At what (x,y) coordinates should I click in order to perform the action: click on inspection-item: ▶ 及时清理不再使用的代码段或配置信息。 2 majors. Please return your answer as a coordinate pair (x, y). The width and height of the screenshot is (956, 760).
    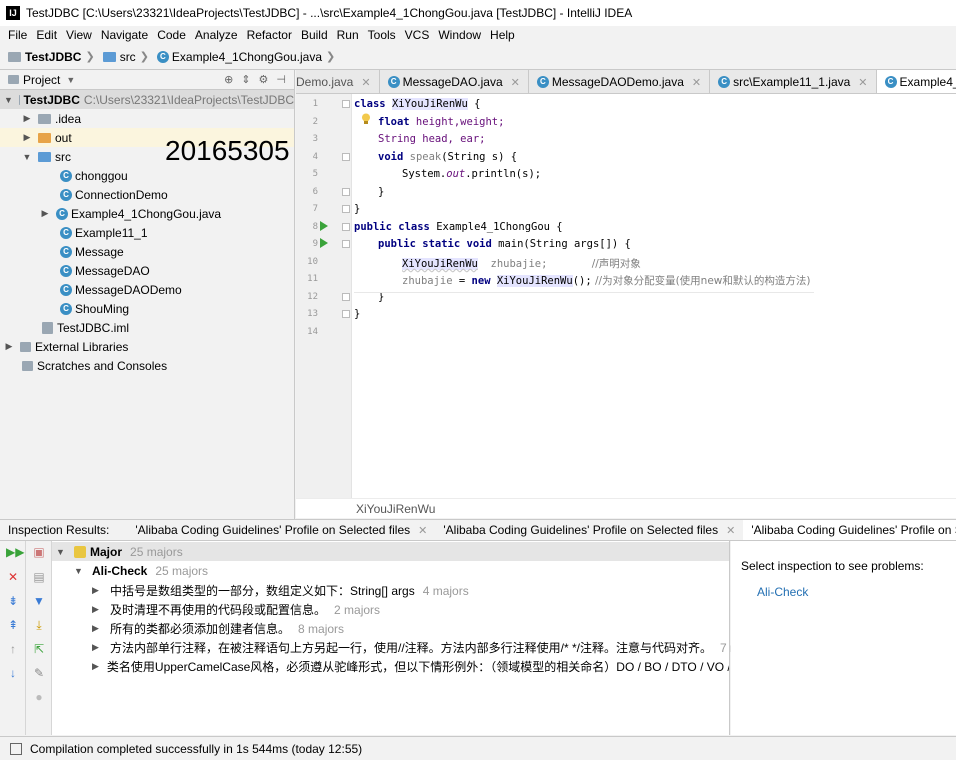
    Looking at the image, I should click on (236, 609).